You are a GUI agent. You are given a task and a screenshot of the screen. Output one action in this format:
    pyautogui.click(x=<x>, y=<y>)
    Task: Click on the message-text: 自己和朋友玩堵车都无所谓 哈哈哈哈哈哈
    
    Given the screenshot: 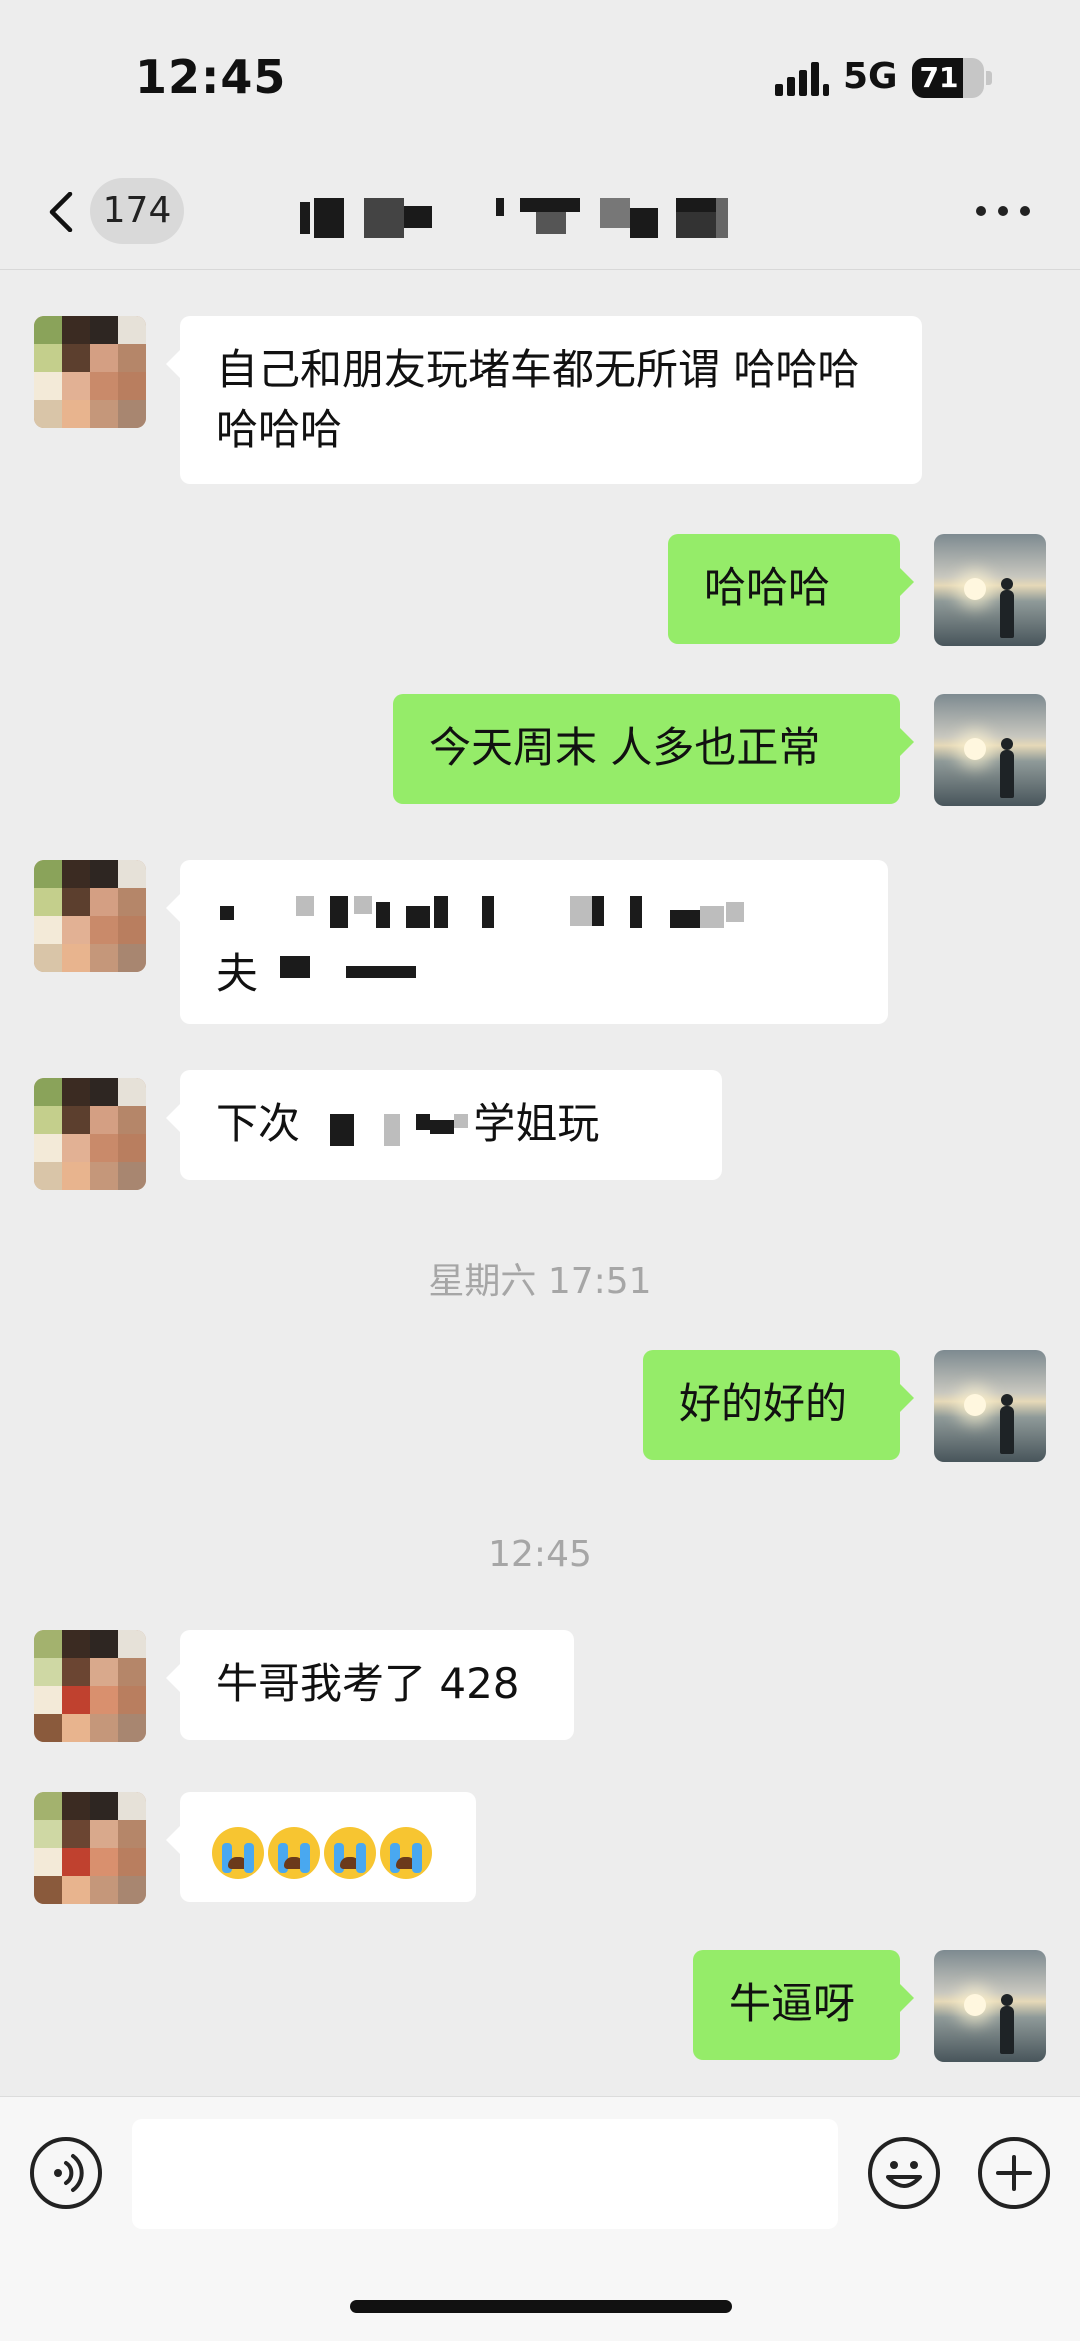 What is the action you would take?
    pyautogui.click(x=538, y=399)
    